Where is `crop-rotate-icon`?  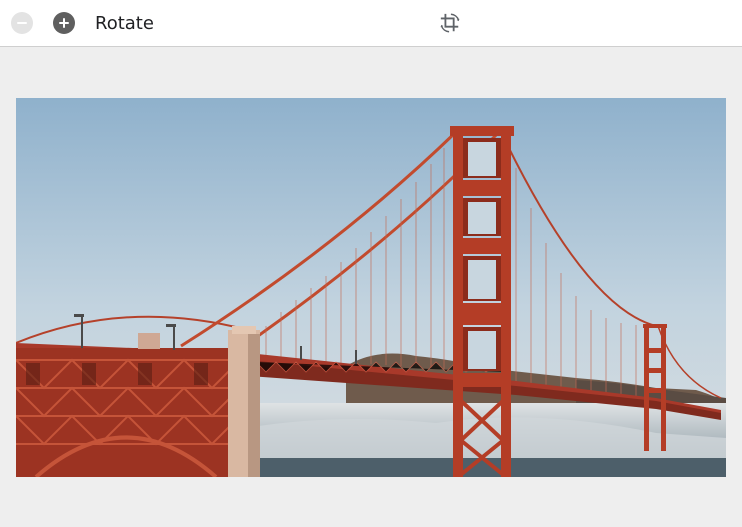
crop-rotate-icon is located at coordinates (450, 23).